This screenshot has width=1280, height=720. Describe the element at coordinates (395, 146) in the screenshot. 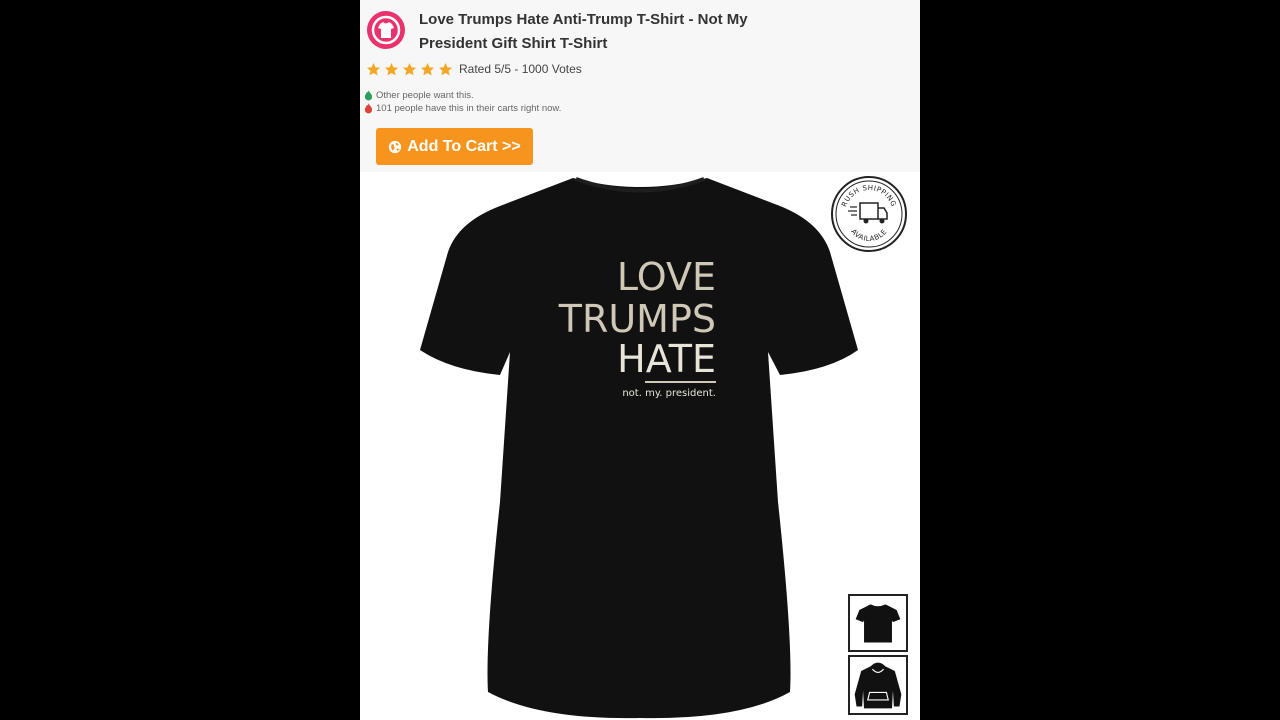

I see `globe-icon` at that location.